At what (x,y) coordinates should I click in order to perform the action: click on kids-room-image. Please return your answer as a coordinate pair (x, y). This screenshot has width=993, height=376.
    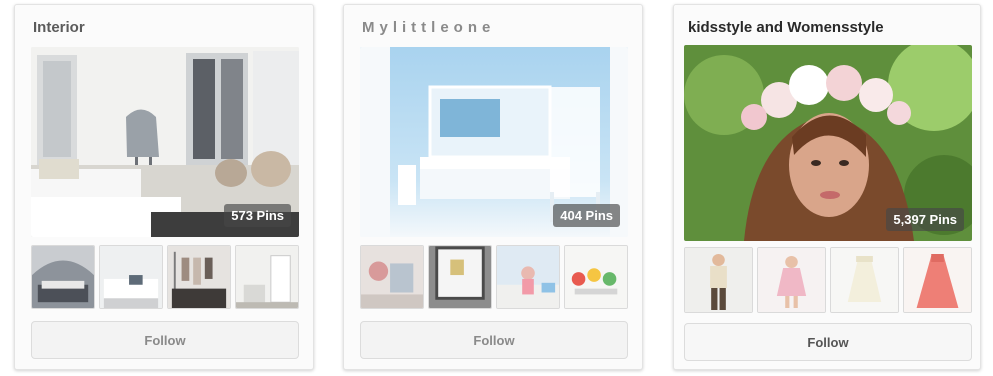
    Looking at the image, I should click on (392, 277).